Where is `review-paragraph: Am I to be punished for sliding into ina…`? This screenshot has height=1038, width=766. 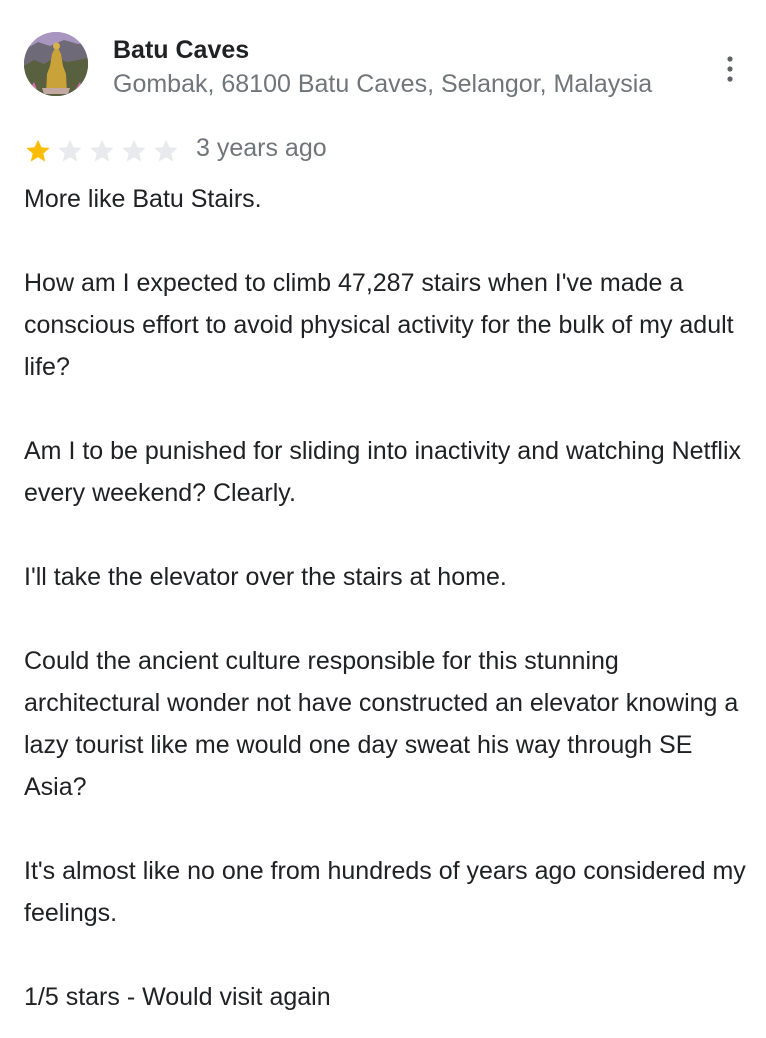
review-paragraph: Am I to be punished for sliding into ina… is located at coordinates (383, 472).